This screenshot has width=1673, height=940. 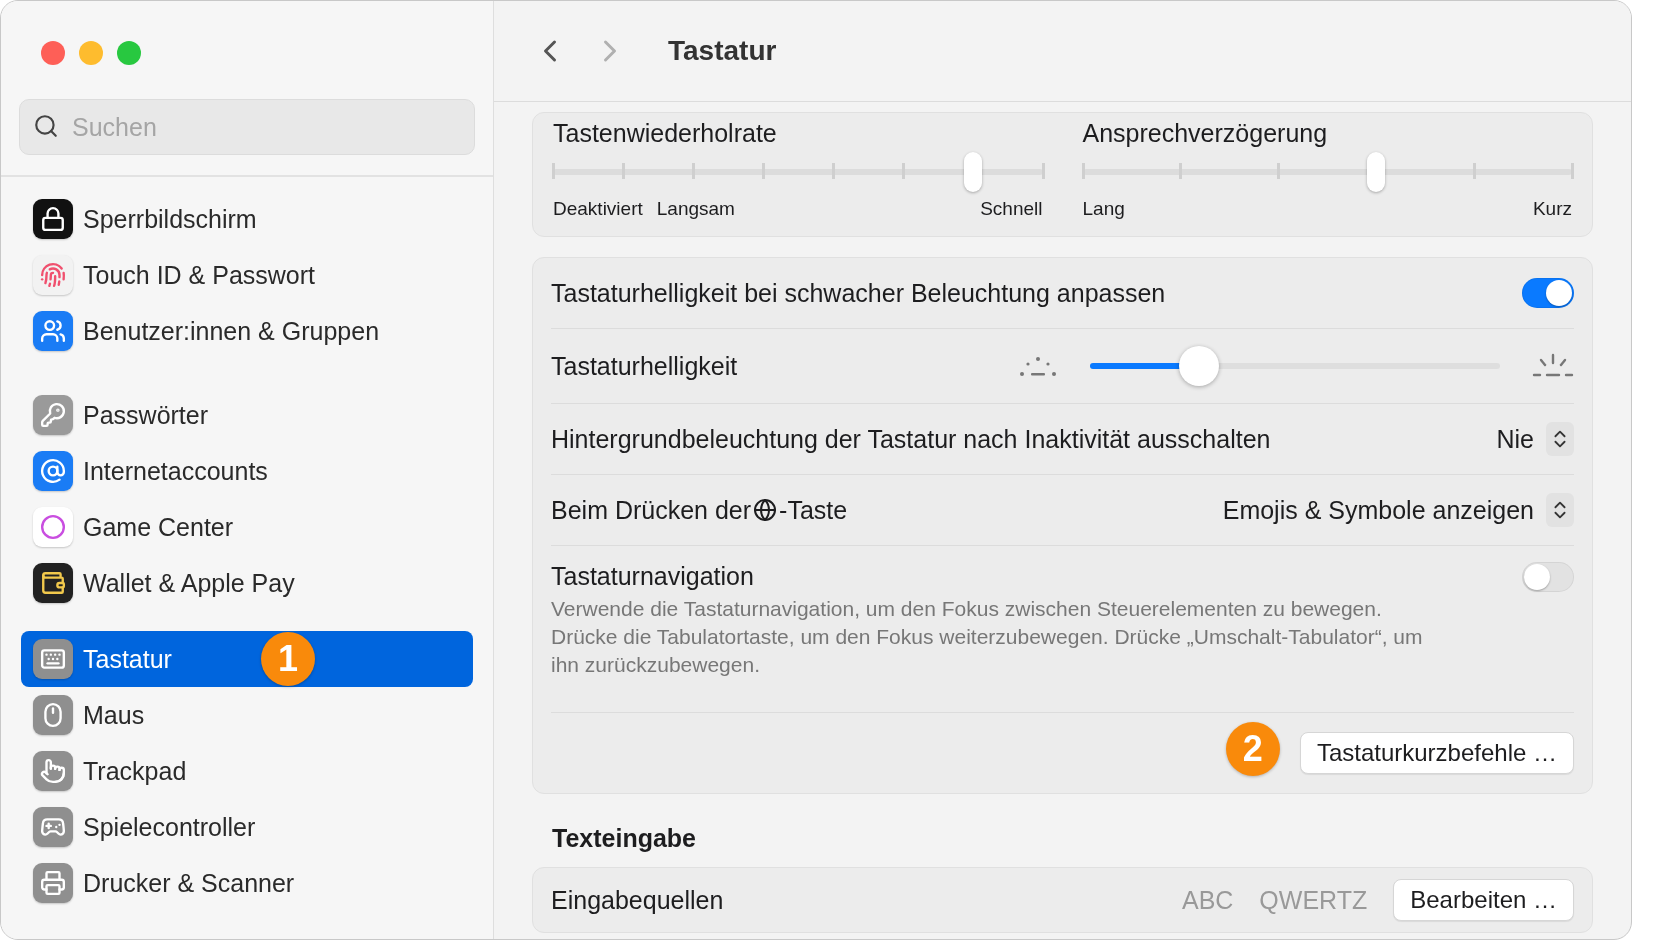 I want to click on sidebar-item: Tastatur 1, so click(x=247, y=659).